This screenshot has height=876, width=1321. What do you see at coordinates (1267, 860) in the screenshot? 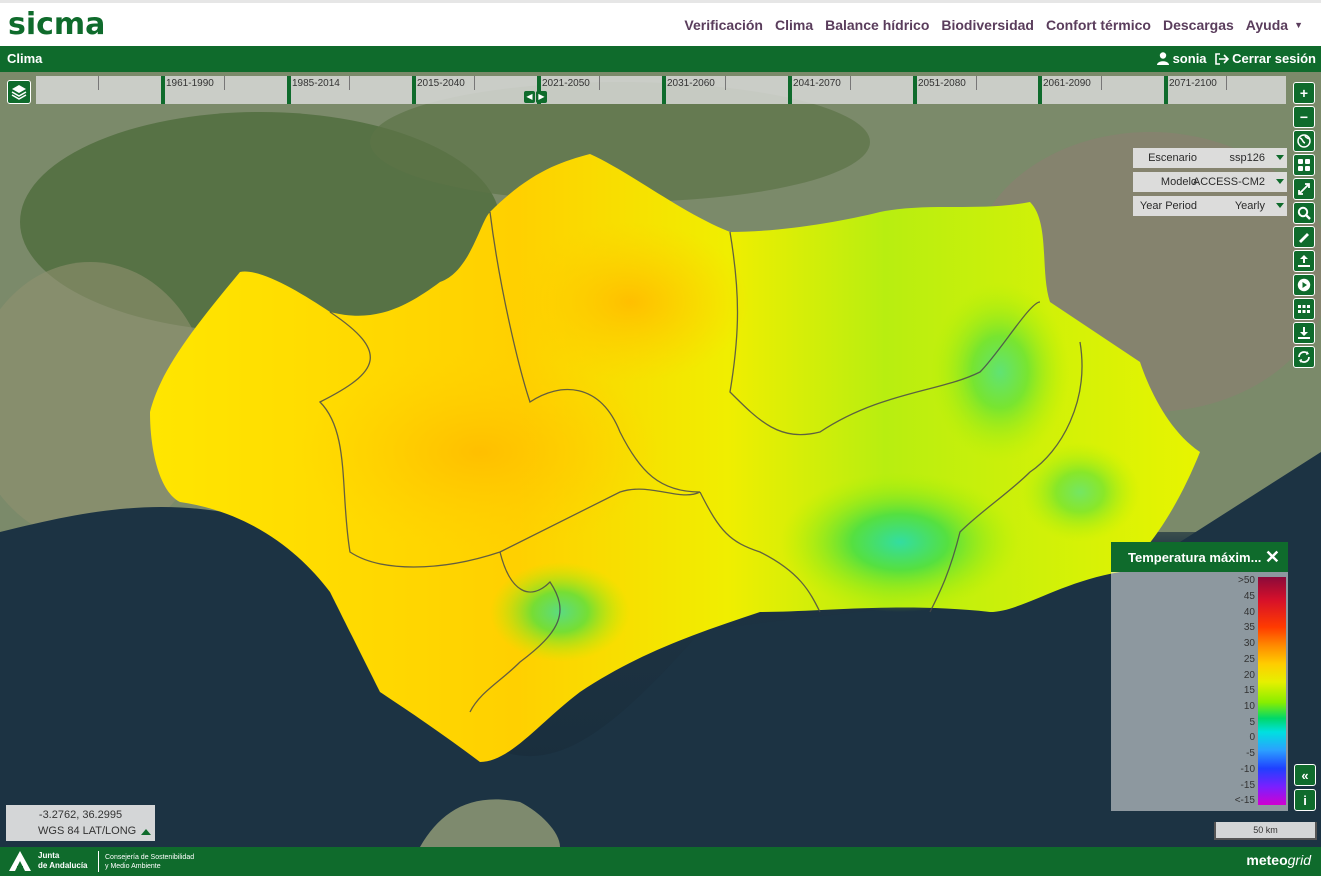
I see `brand-a: meteo` at bounding box center [1267, 860].